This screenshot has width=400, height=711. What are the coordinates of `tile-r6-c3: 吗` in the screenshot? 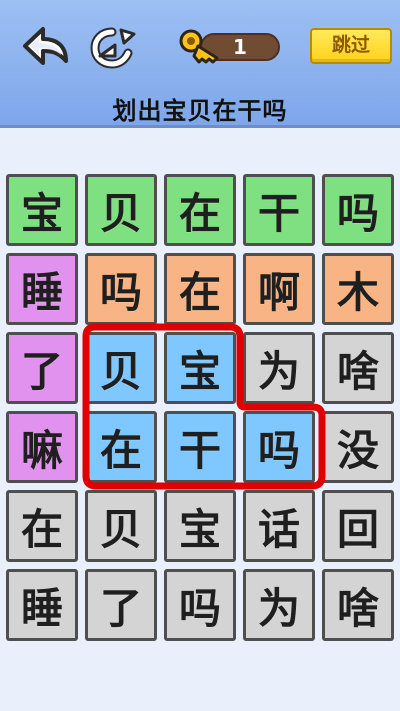 It's located at (200, 605).